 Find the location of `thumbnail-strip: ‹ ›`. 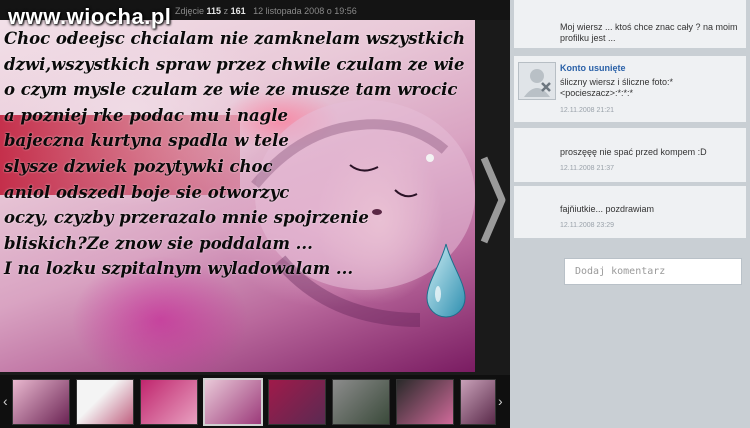

thumbnail-strip: ‹ › is located at coordinates (255, 401).